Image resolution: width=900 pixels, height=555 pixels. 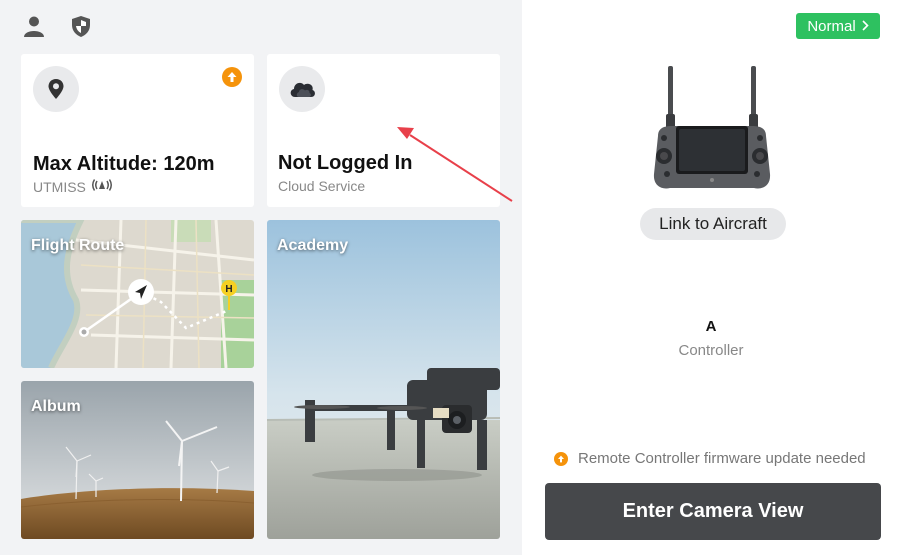 What do you see at coordinates (561, 458) in the screenshot?
I see `update-warning-icon` at bounding box center [561, 458].